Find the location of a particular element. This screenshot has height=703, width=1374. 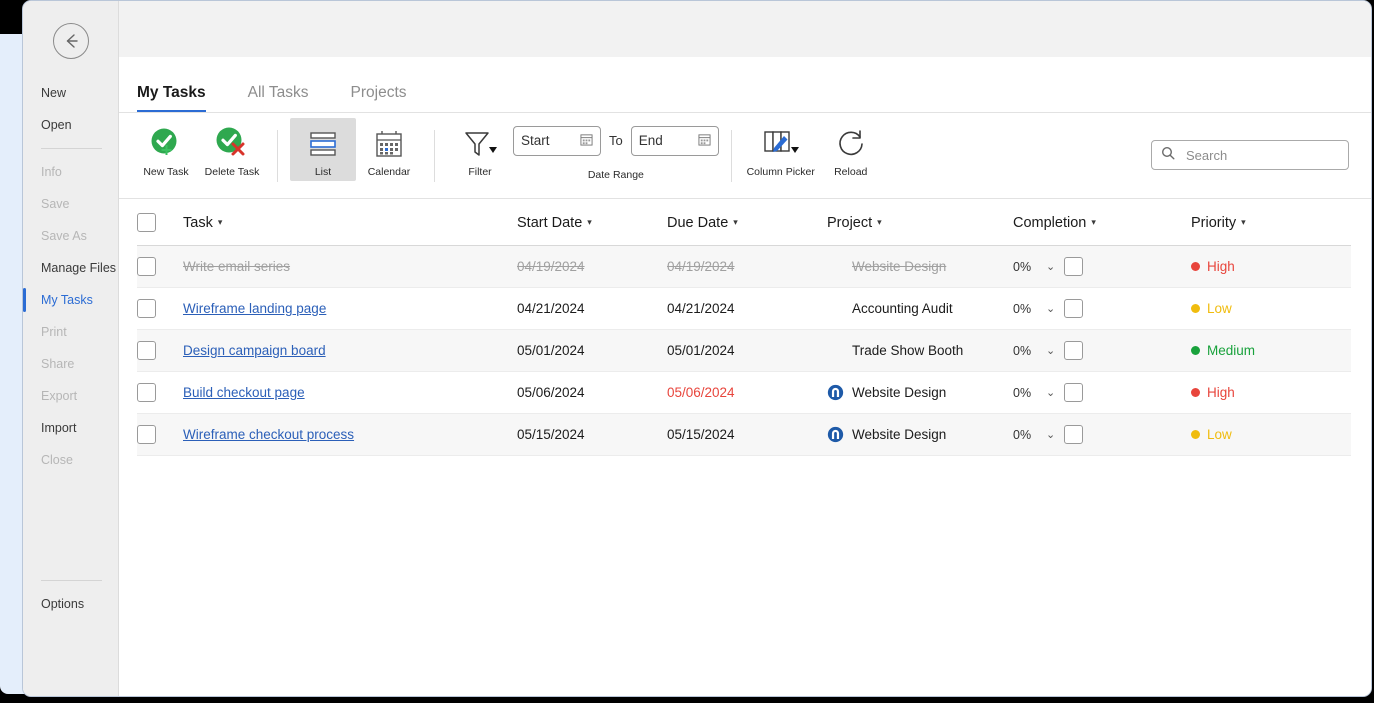

priority-label: Low is located at coordinates (1219, 434).